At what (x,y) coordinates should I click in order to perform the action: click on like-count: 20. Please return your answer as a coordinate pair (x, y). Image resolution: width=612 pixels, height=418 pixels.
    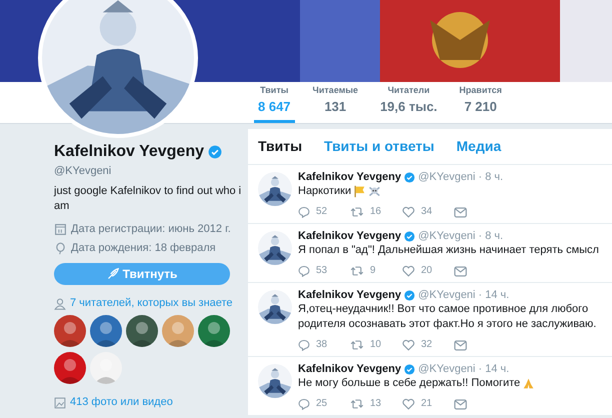
    Looking at the image, I should click on (426, 271).